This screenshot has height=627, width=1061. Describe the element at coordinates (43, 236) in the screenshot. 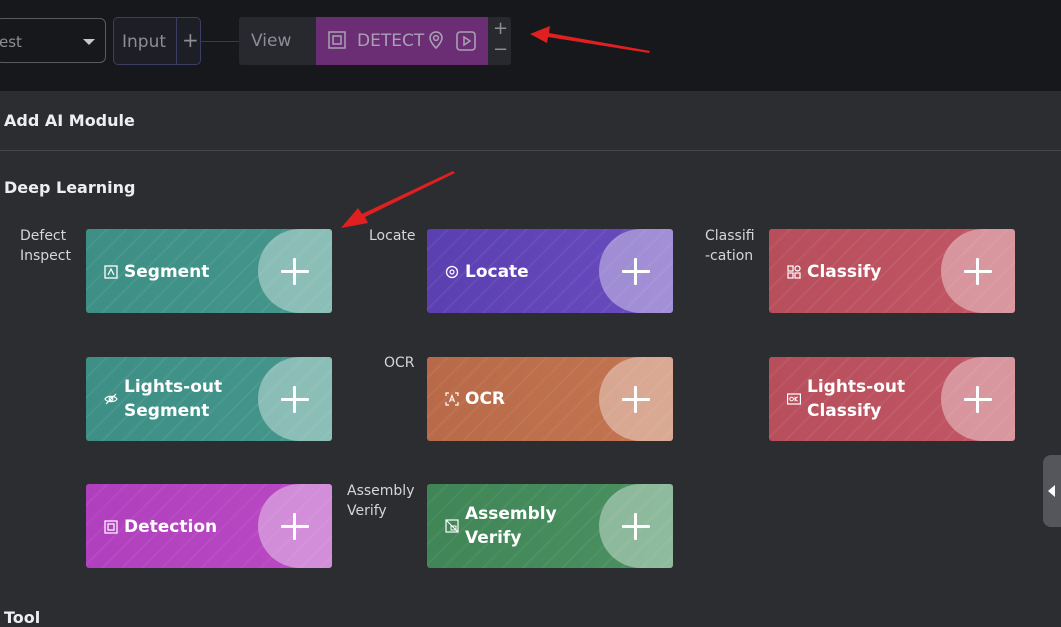

I see `category-defect-inspect-line1: Defect` at that location.